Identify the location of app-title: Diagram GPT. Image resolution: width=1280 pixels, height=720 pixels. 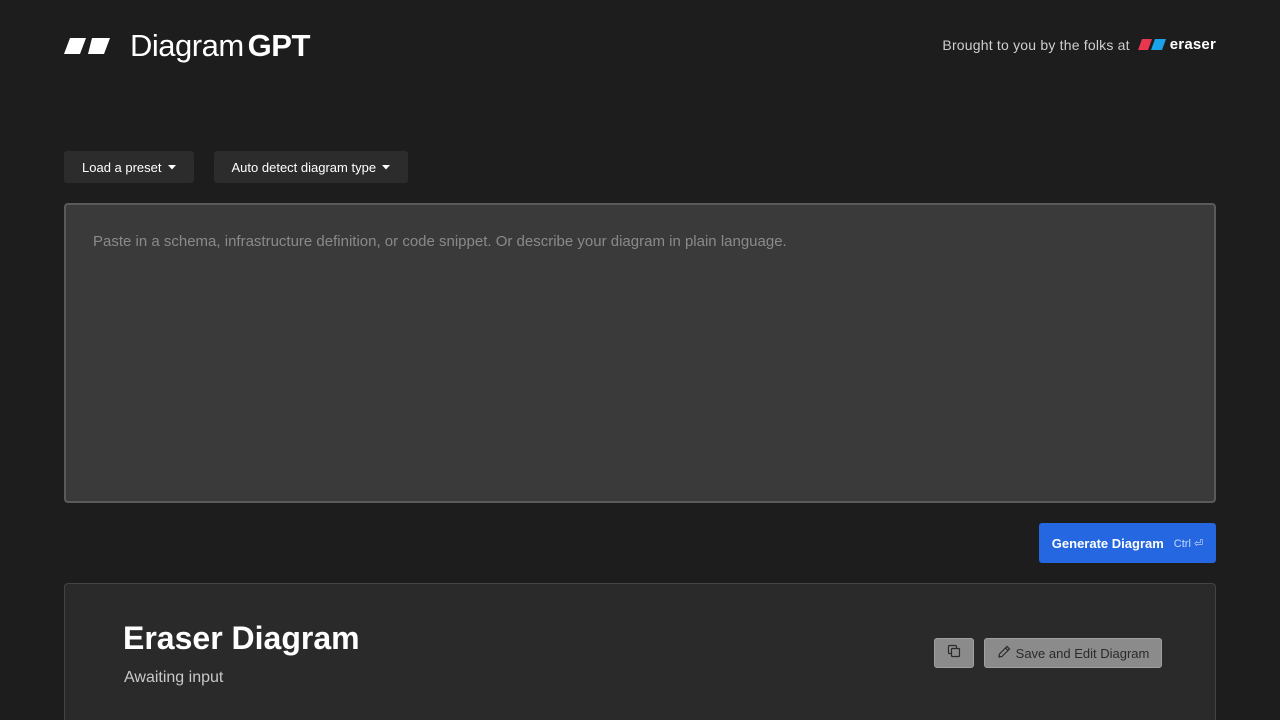
(220, 46).